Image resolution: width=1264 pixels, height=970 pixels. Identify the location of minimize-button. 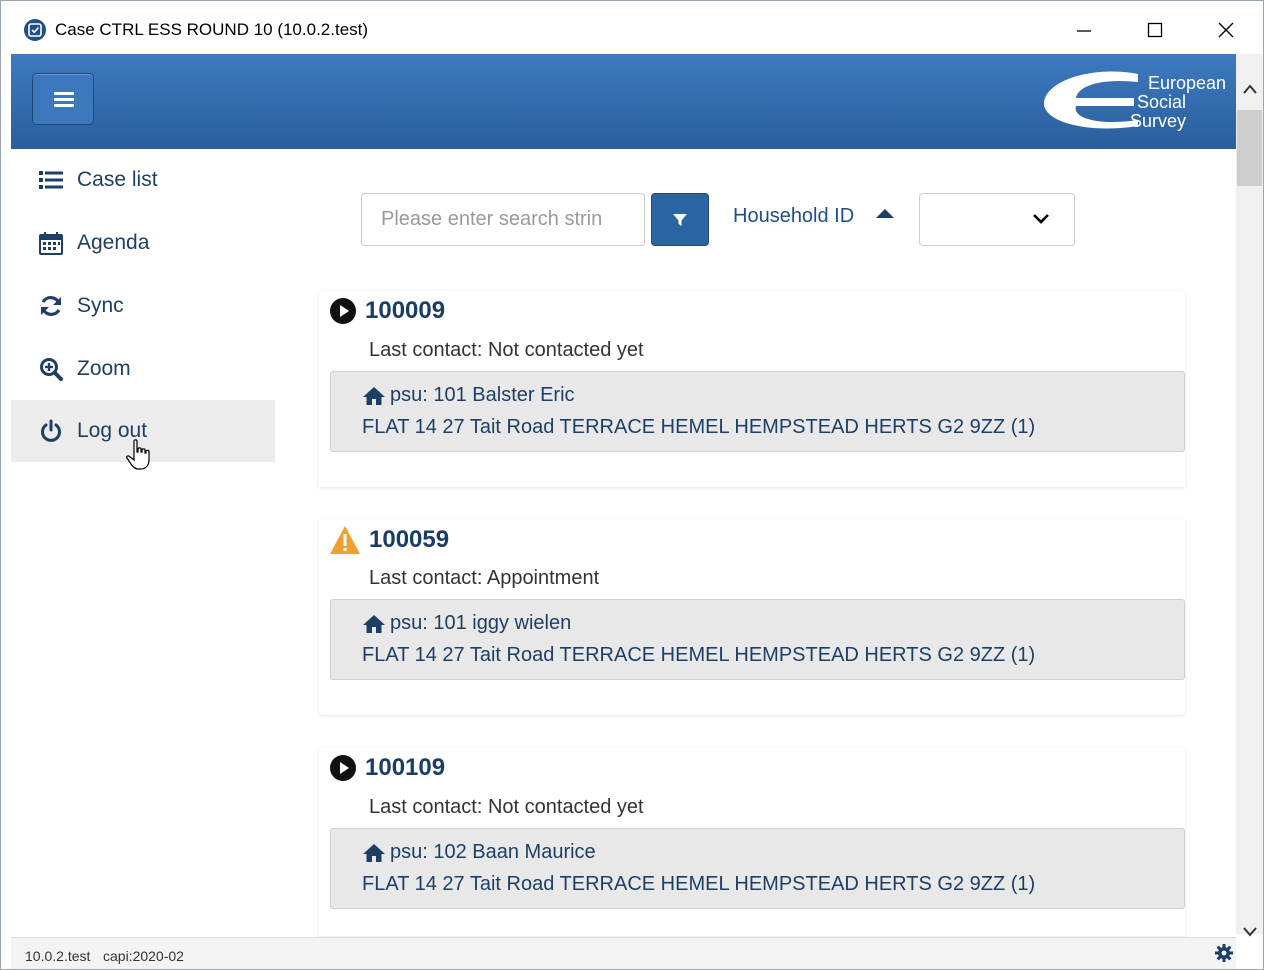
(1084, 30).